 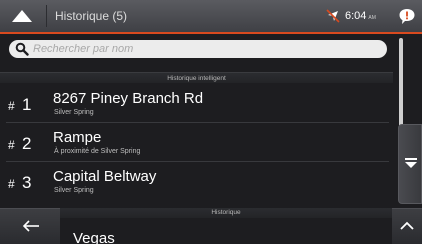 I want to click on chevron-up-small-icon, so click(x=407, y=225).